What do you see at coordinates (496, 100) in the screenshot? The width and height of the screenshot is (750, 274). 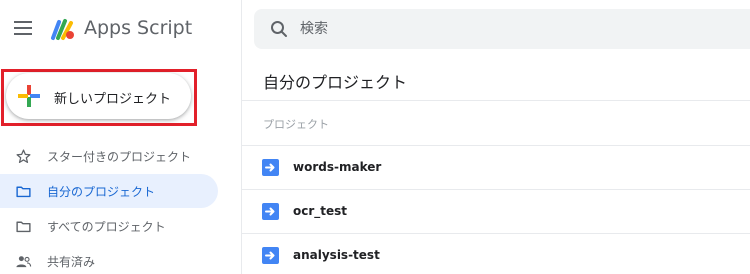 I see `section-divider` at bounding box center [496, 100].